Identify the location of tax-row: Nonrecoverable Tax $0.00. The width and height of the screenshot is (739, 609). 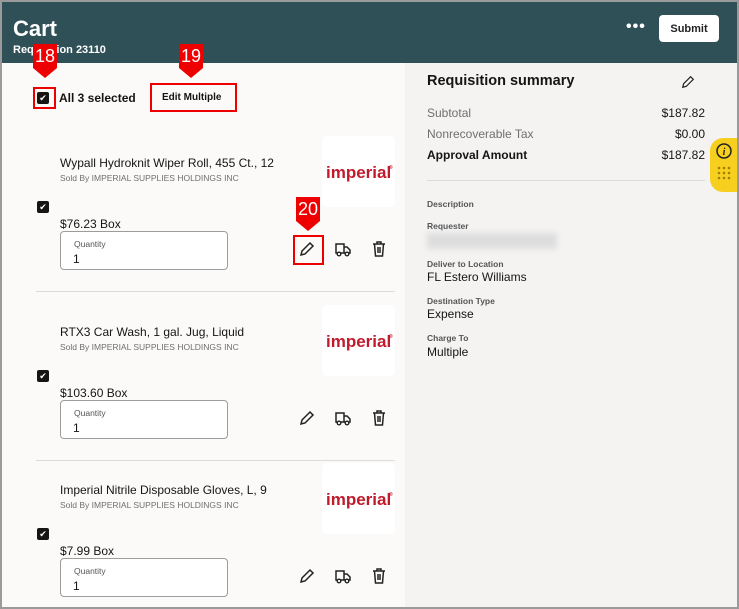
(566, 134).